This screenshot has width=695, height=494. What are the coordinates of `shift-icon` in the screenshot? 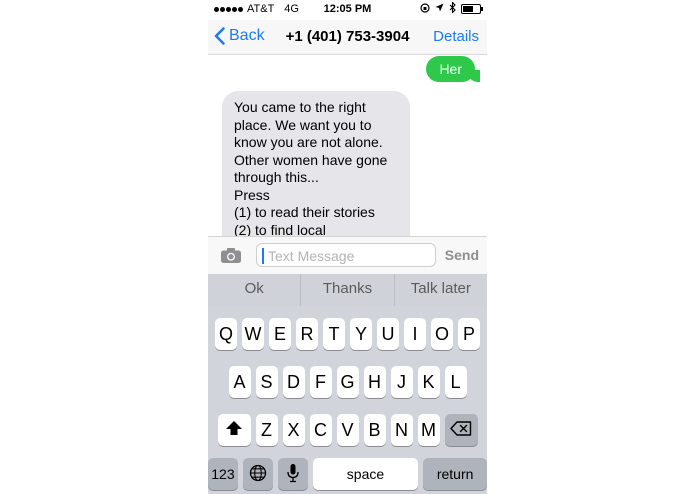 It's located at (234, 430).